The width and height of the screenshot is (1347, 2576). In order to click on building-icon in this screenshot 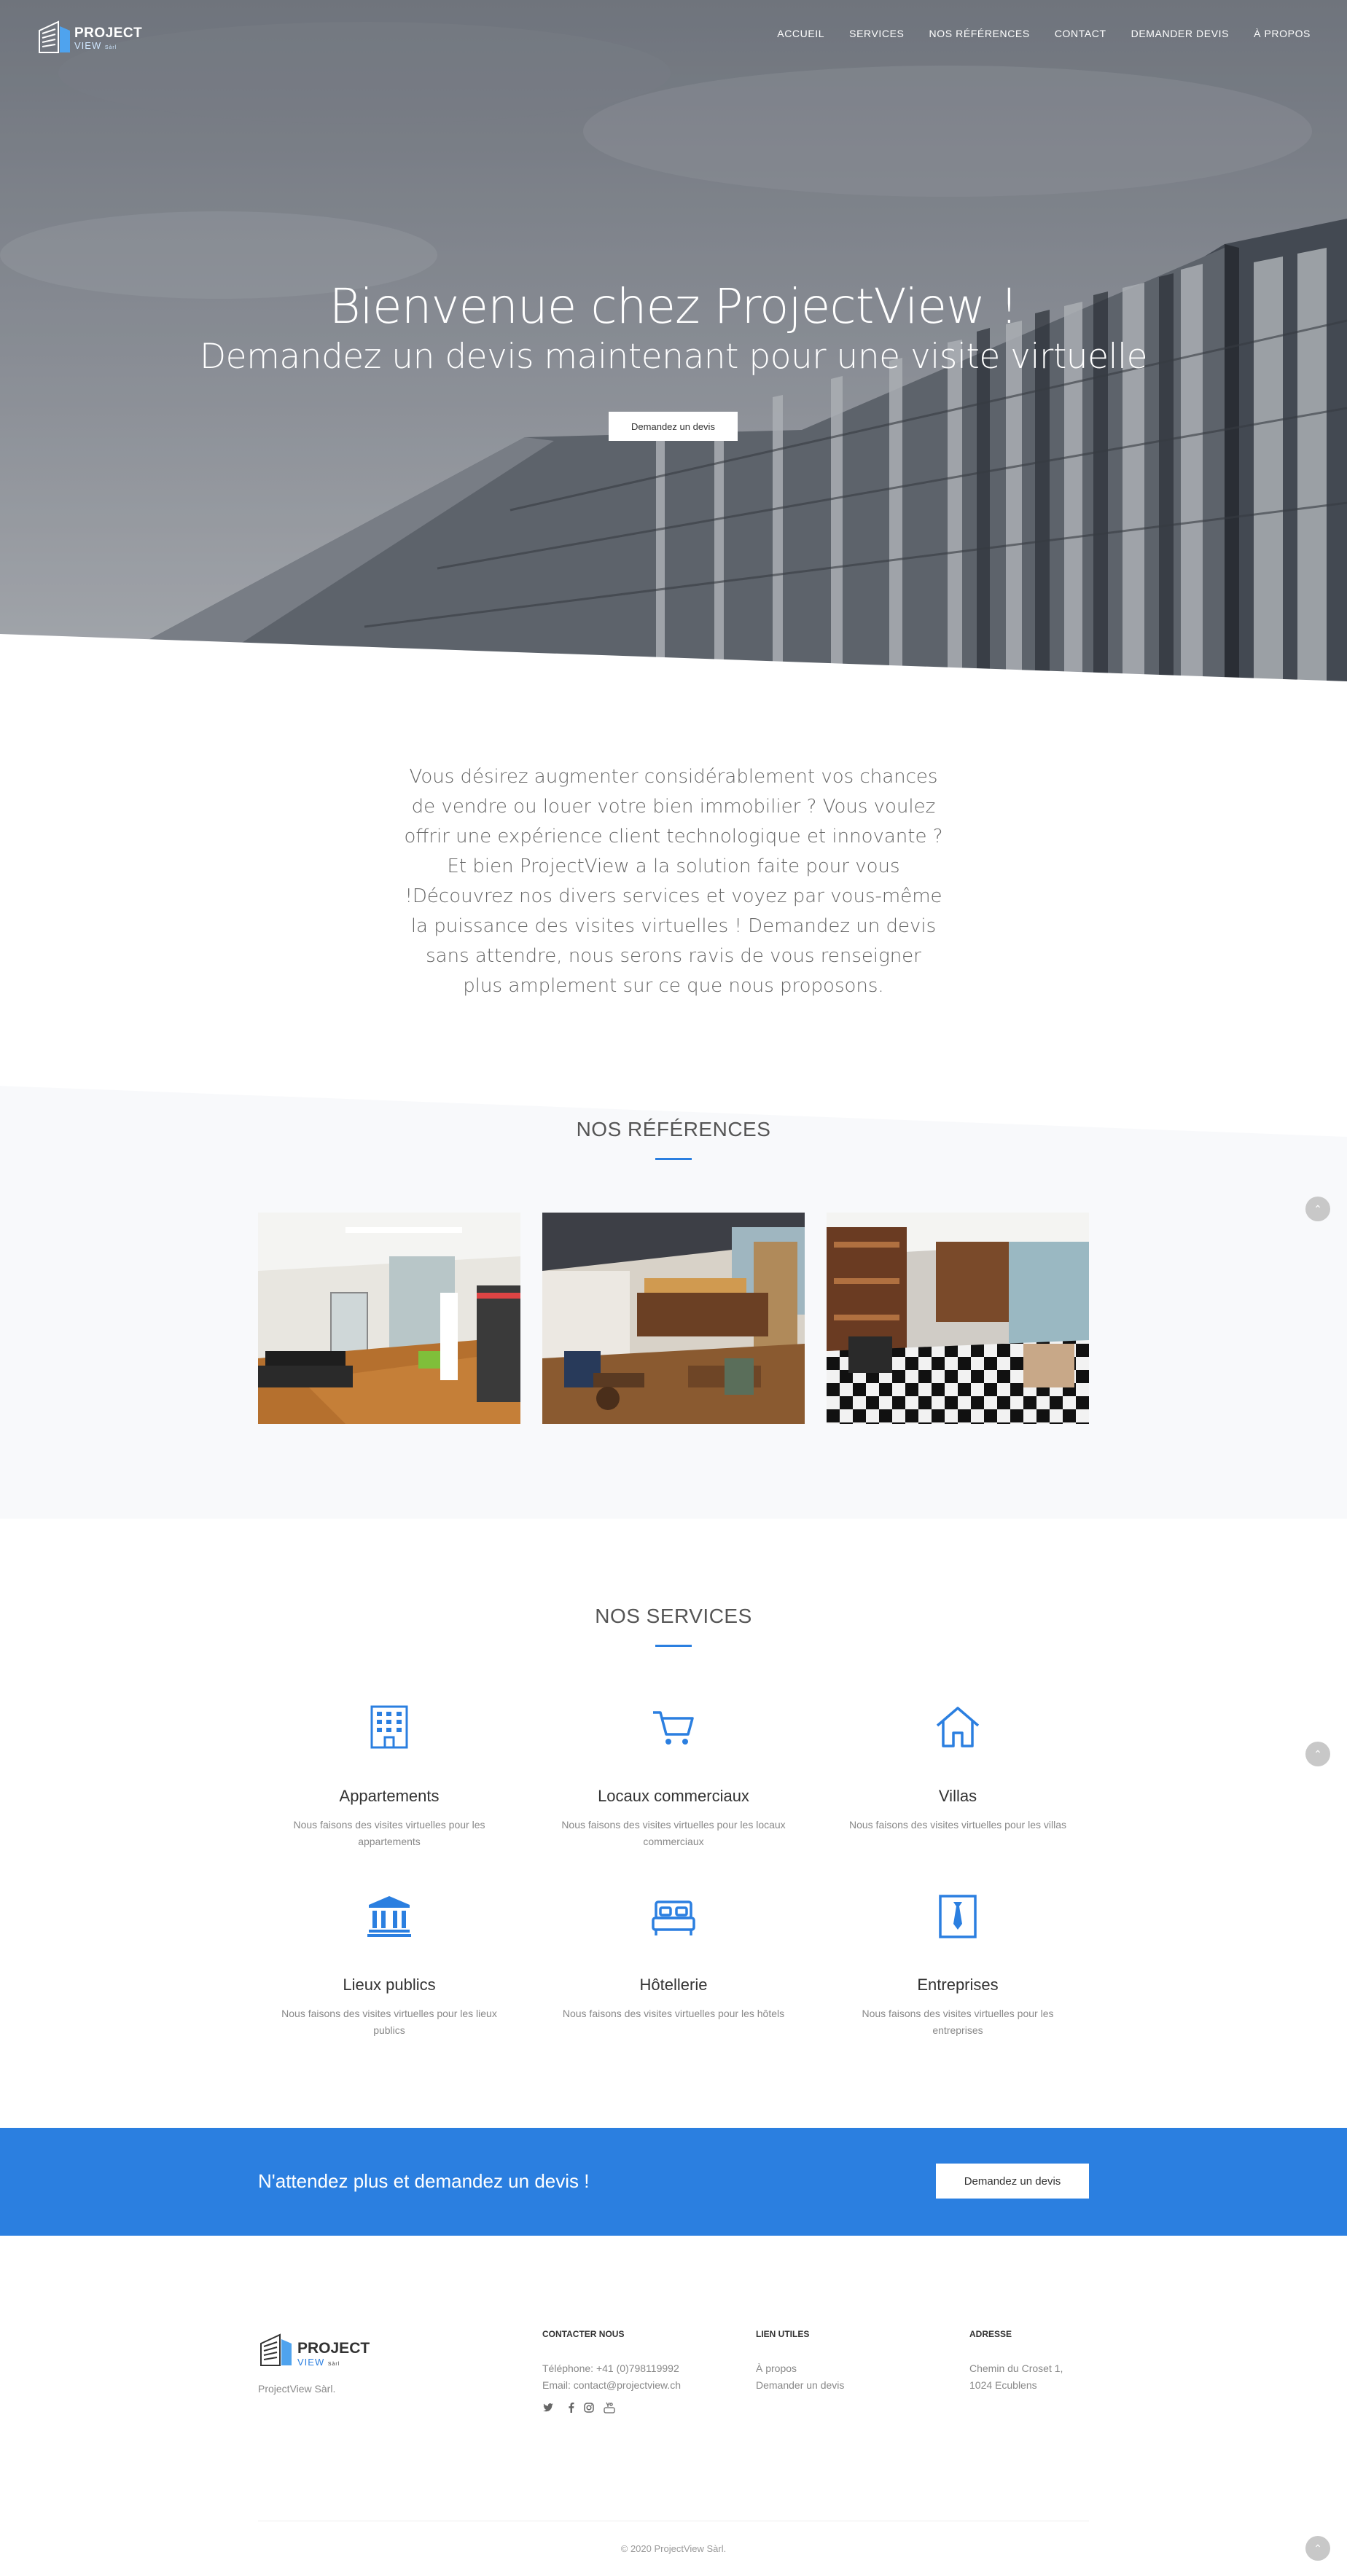, I will do `click(389, 1727)`.